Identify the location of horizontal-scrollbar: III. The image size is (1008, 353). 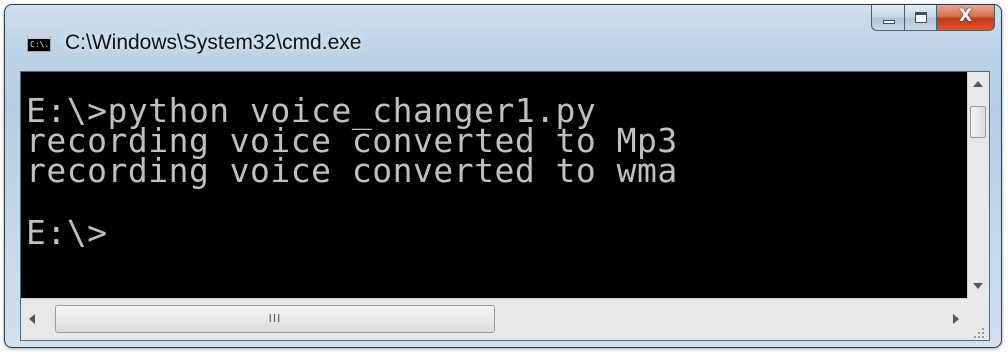
(494, 319).